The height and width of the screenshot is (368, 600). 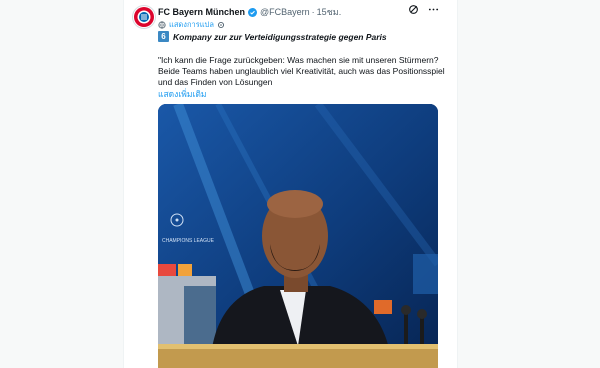 I want to click on bayern-logo-icon, so click(x=144, y=17).